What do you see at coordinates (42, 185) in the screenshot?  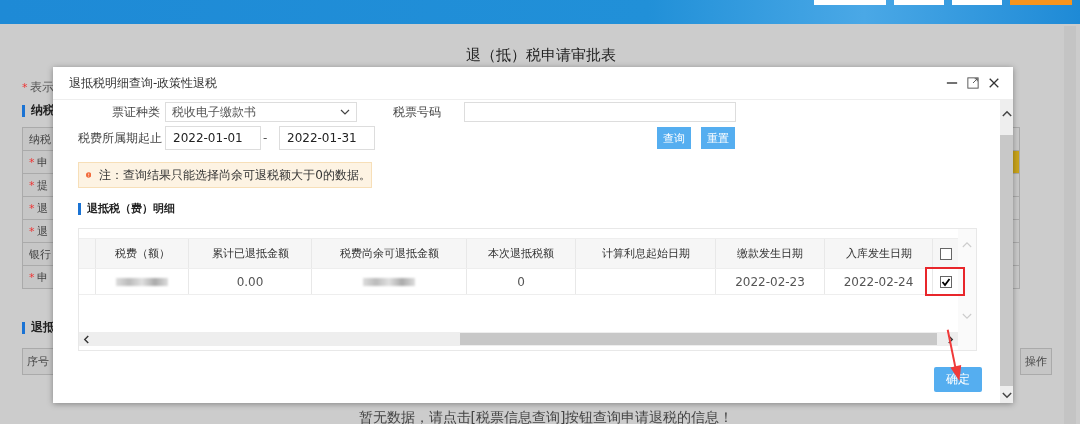 I see `form-label: 提` at bounding box center [42, 185].